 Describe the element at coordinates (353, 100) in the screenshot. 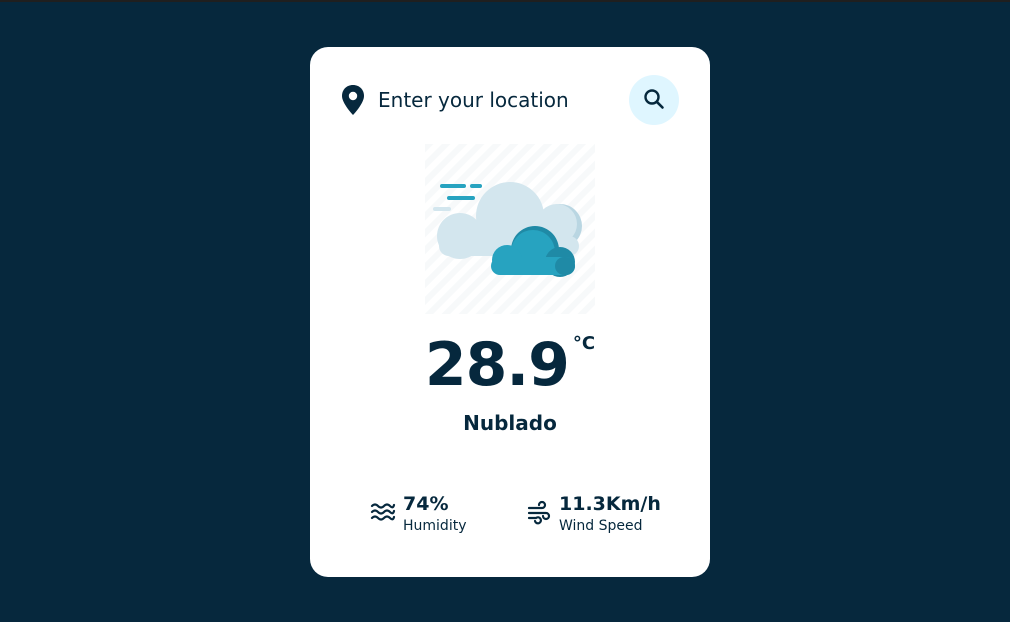

I see `location-pin-icon` at that location.